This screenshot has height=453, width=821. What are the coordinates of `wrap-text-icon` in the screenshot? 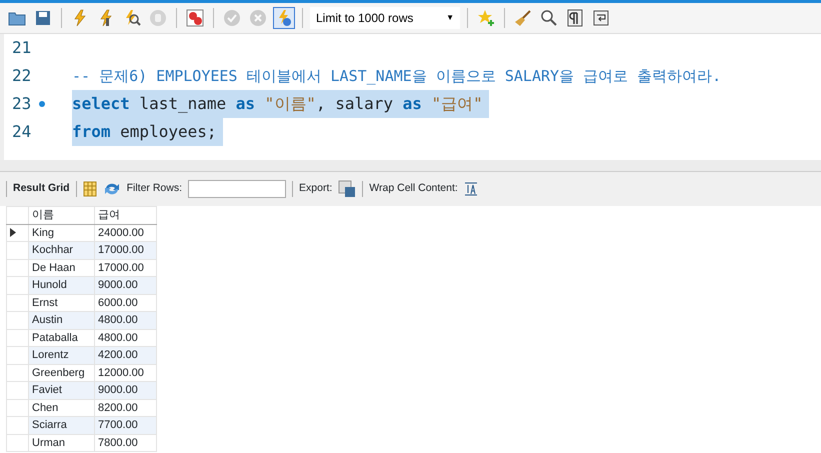 It's located at (471, 189).